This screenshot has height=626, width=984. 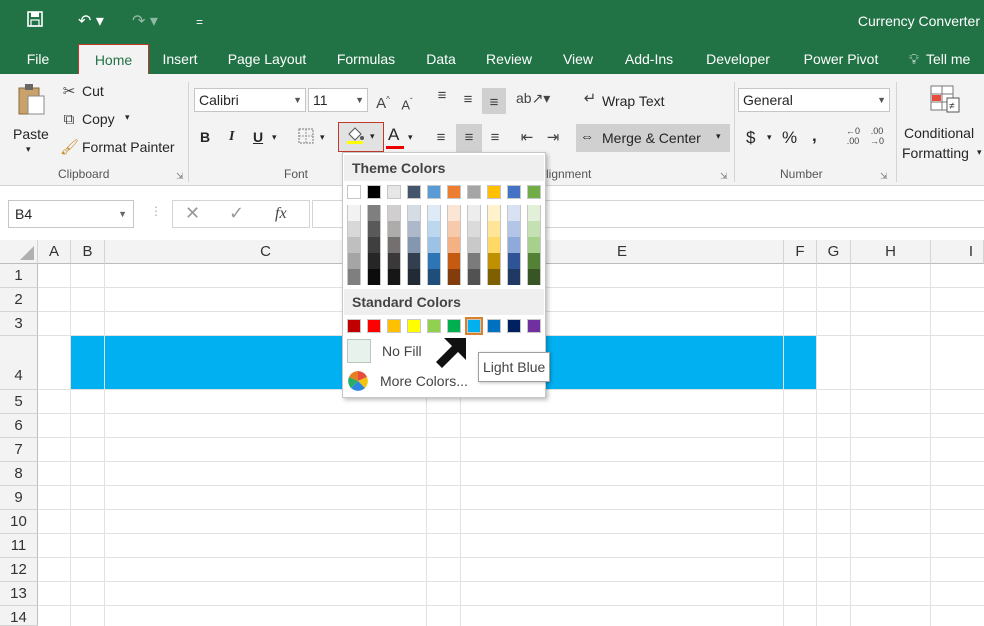 I want to click on row-header: 3, so click(x=19, y=324).